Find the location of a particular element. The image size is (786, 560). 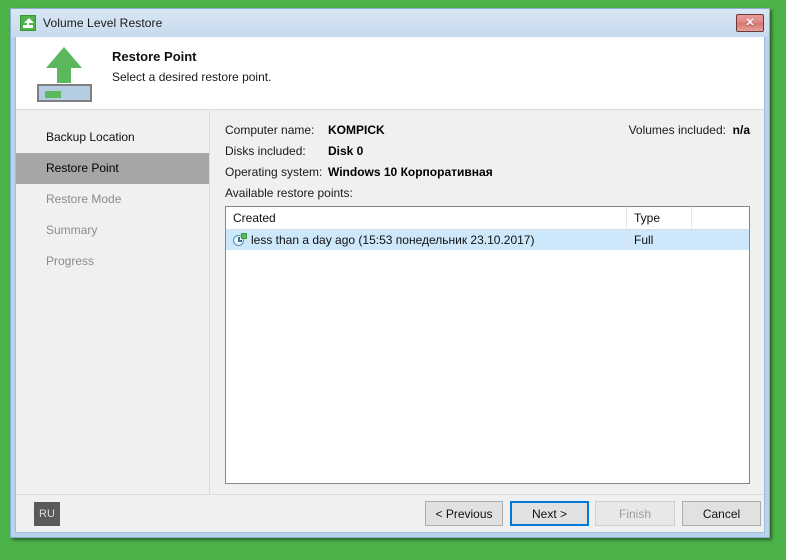

close-glyph: ✕ is located at coordinates (750, 22).